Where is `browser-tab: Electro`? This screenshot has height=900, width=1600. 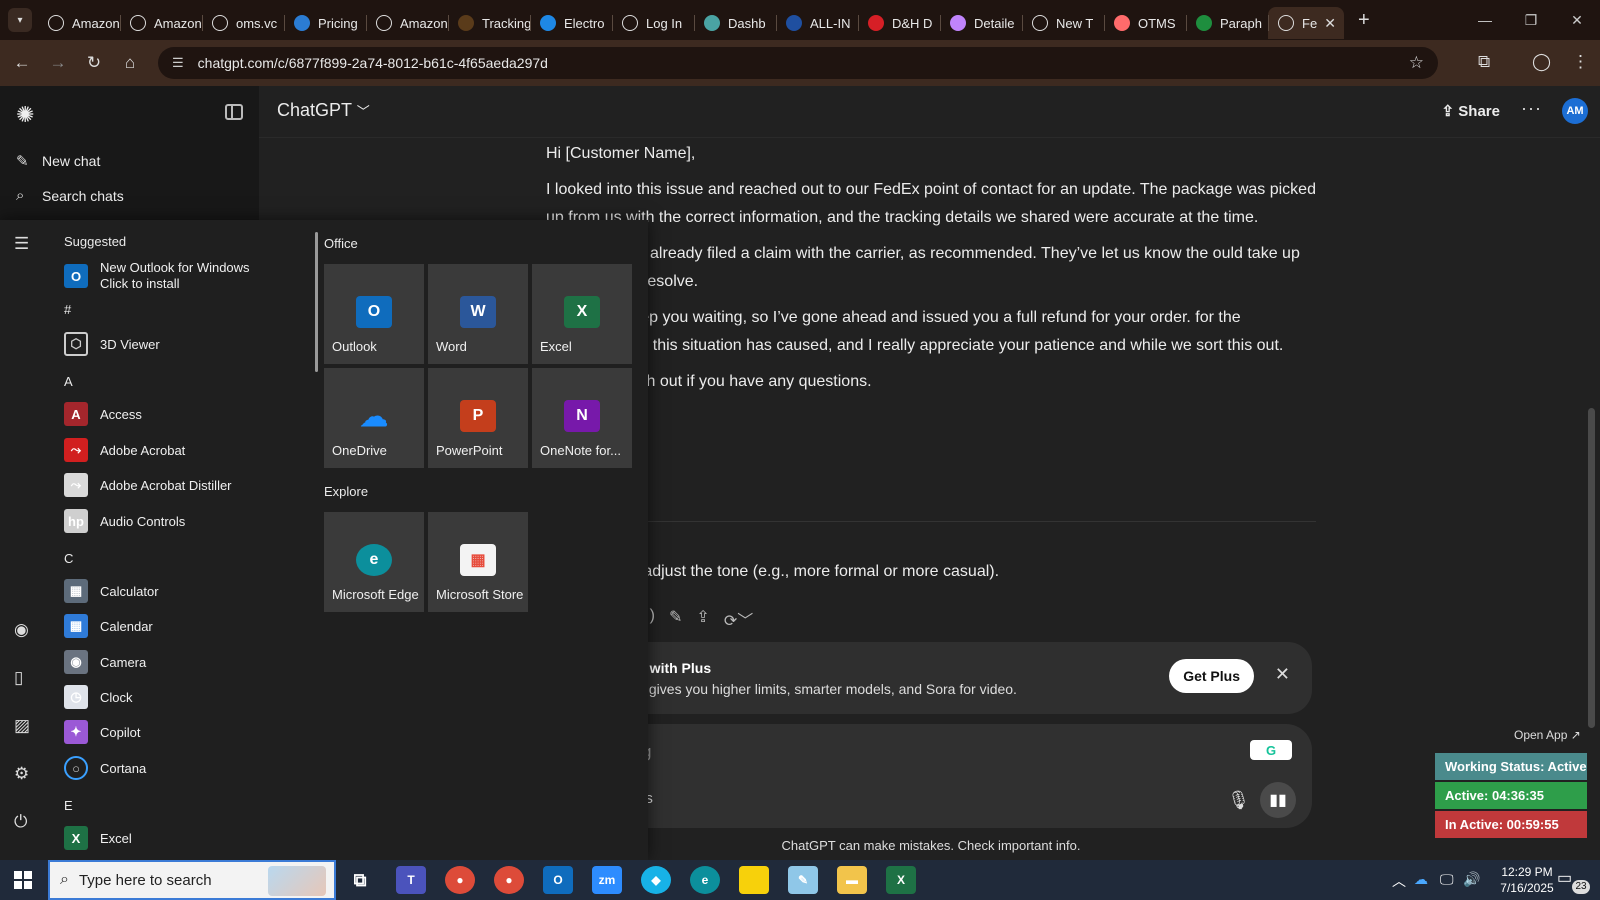
browser-tab: Electro is located at coordinates (571, 23).